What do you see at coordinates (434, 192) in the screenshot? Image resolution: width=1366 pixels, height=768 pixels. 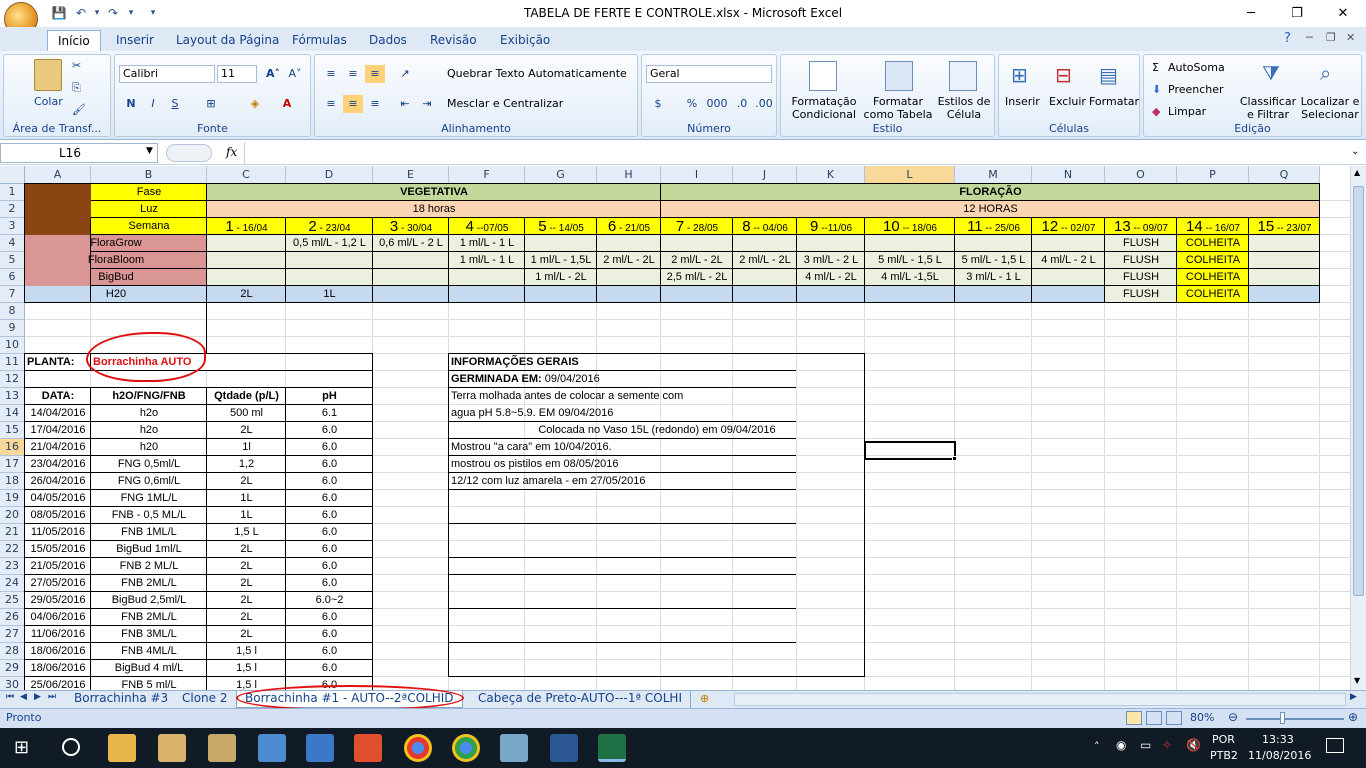 I see `vegetativa-header: VEGETATIVA` at bounding box center [434, 192].